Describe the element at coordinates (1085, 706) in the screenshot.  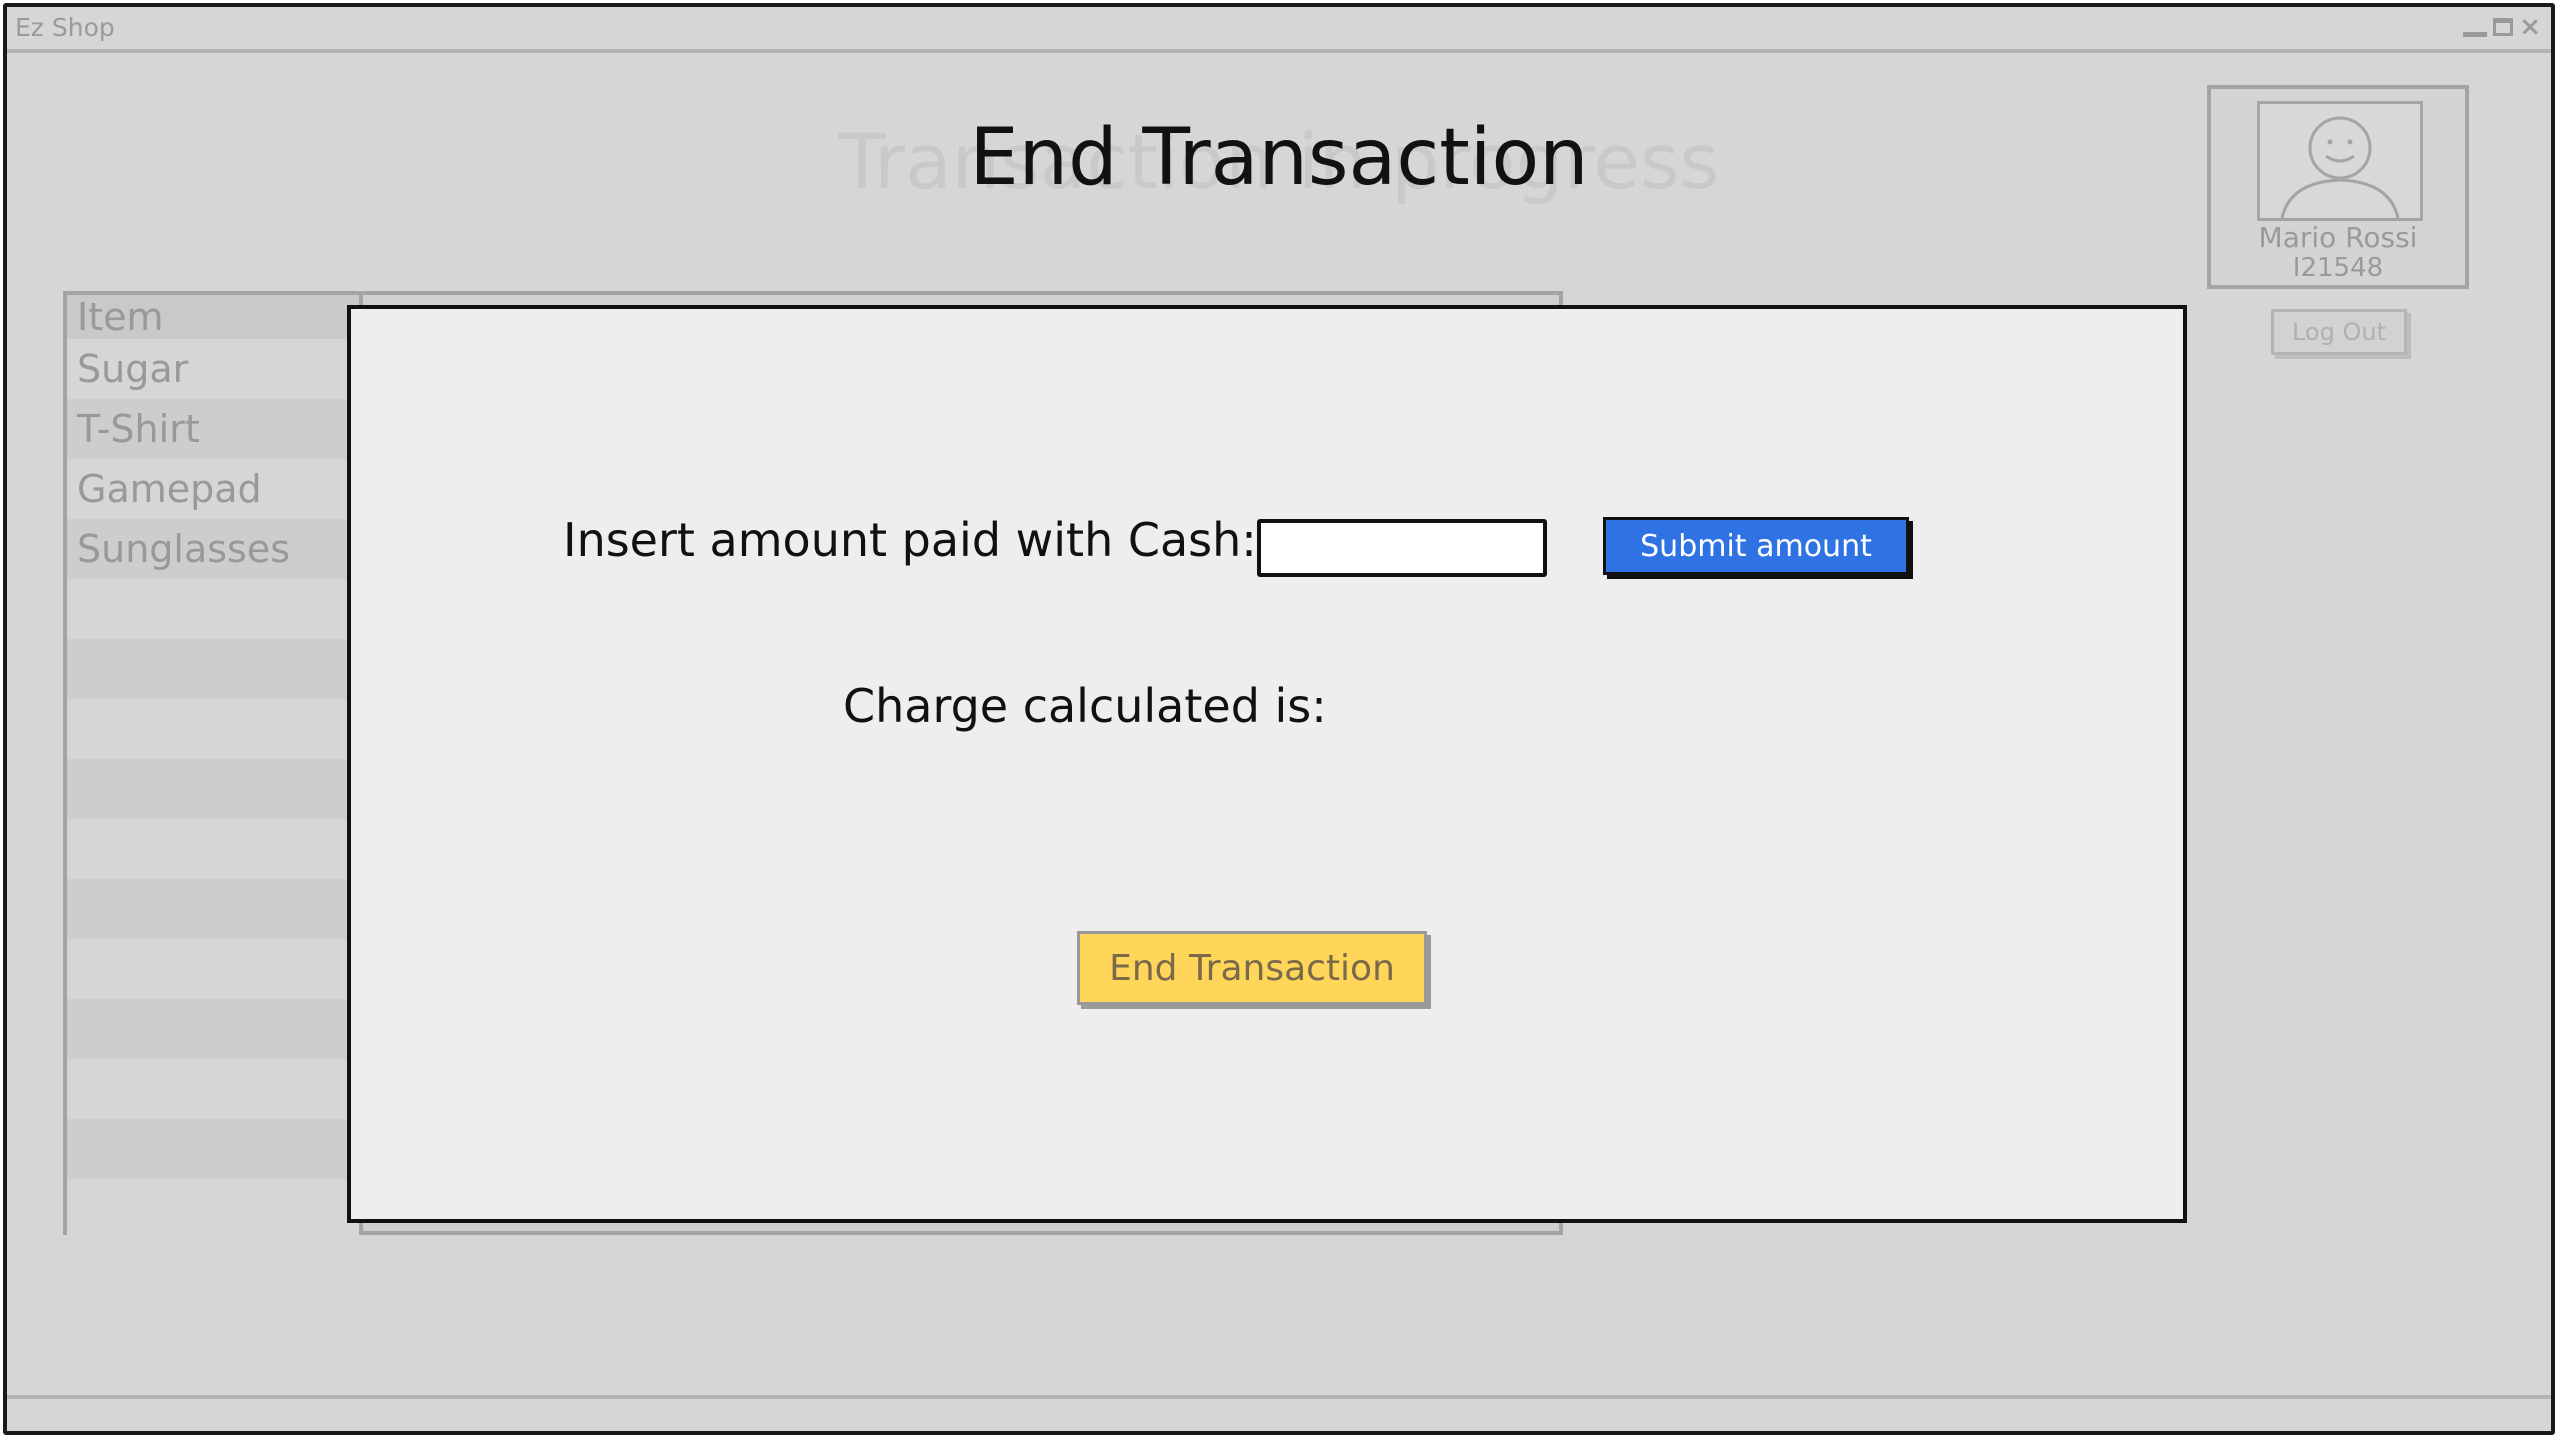
I see `charge-calculated-label: Charge calculated is:` at that location.